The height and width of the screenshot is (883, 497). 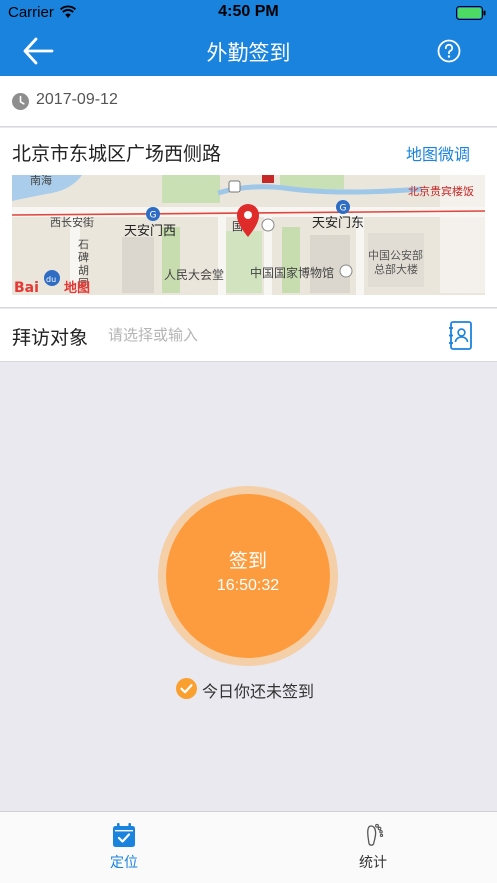 What do you see at coordinates (41, 181) in the screenshot?
I see `map-label: 南海` at bounding box center [41, 181].